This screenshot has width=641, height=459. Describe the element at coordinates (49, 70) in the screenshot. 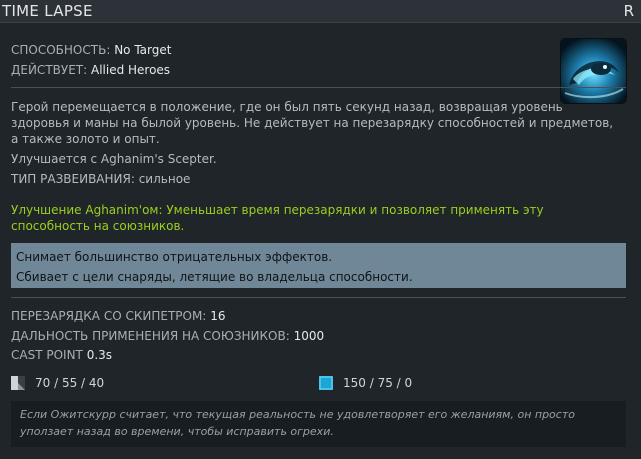

I see `ability-affects-label: ДЕЙСТВУЕТ:` at that location.